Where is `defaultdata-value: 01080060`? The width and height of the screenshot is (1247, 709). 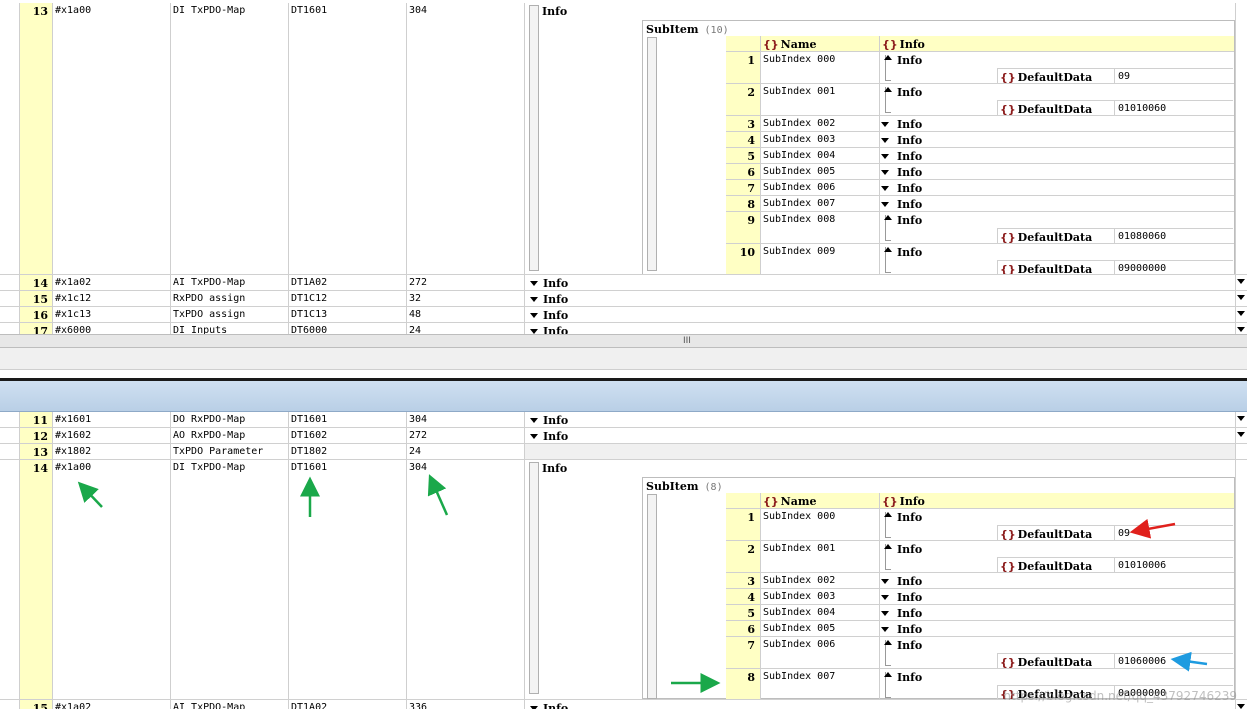 defaultdata-value: 01080060 is located at coordinates (1141, 235).